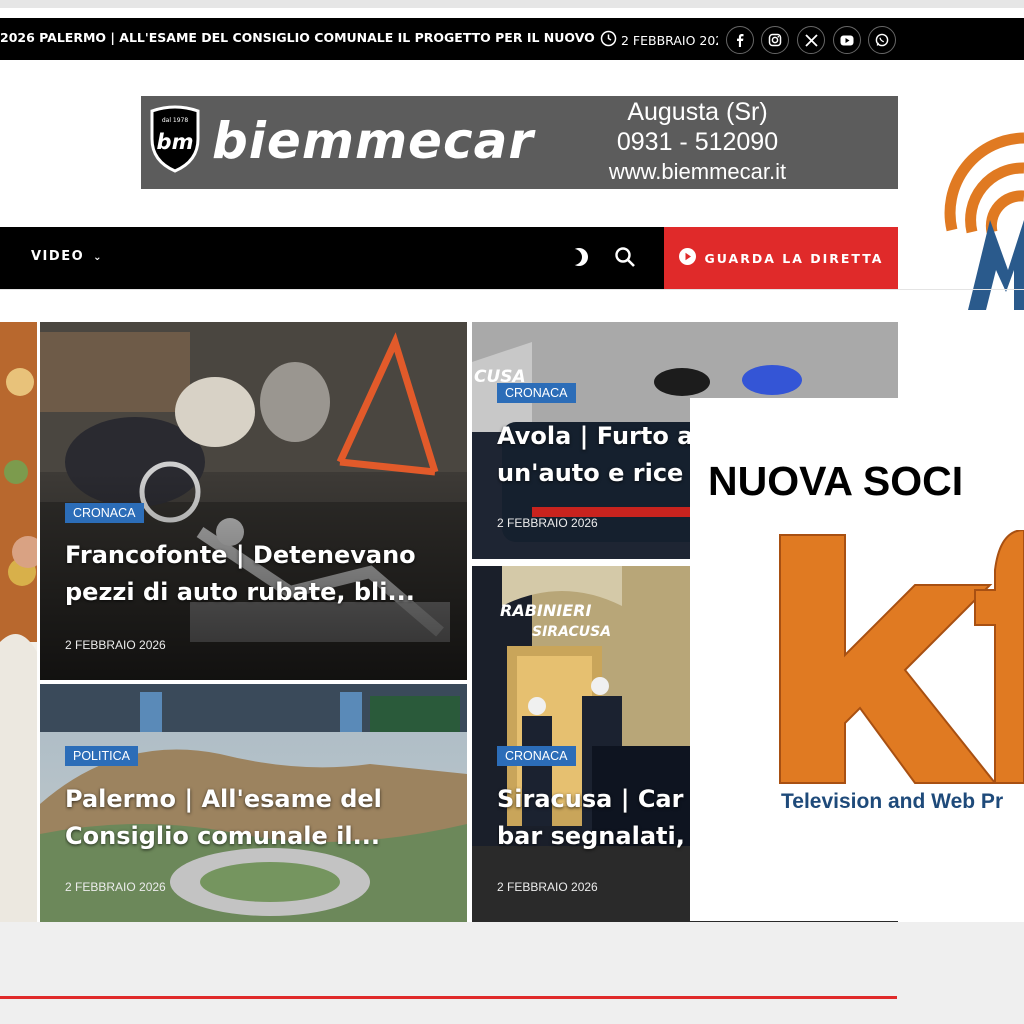 The width and height of the screenshot is (1024, 1024). Describe the element at coordinates (101, 756) in the screenshot. I see `category-badge: POLITICA` at that location.